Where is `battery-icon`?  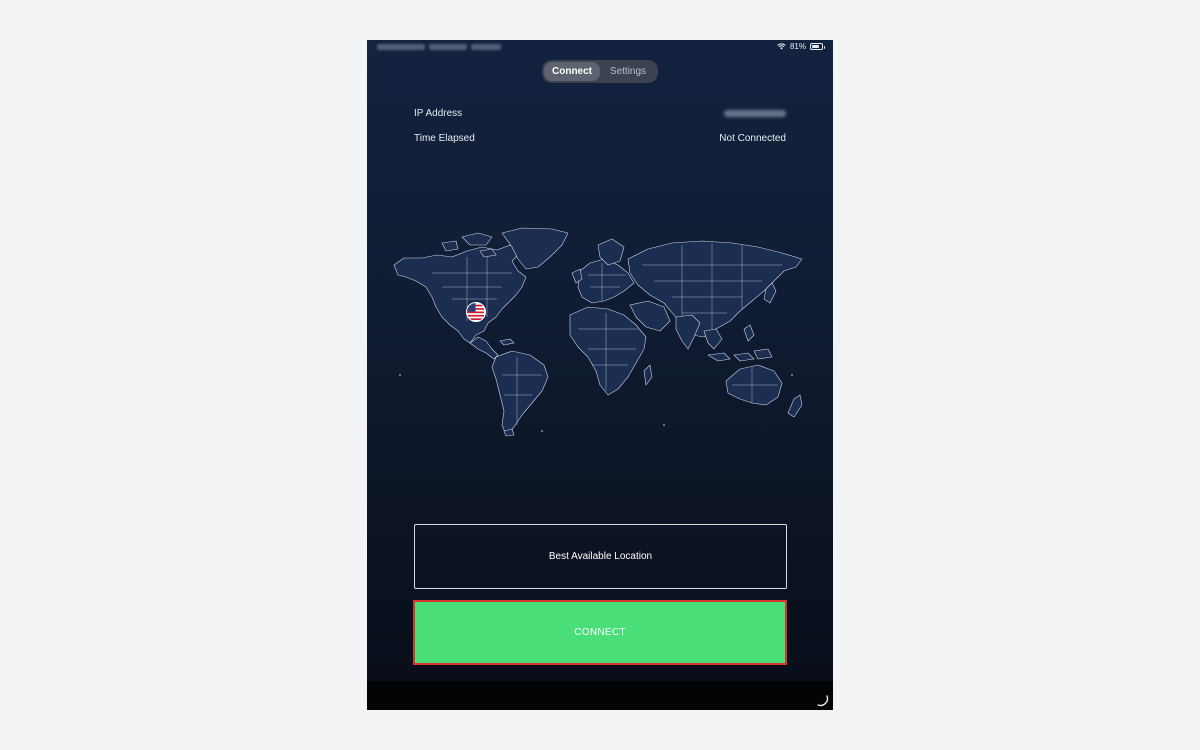
battery-icon is located at coordinates (817, 46).